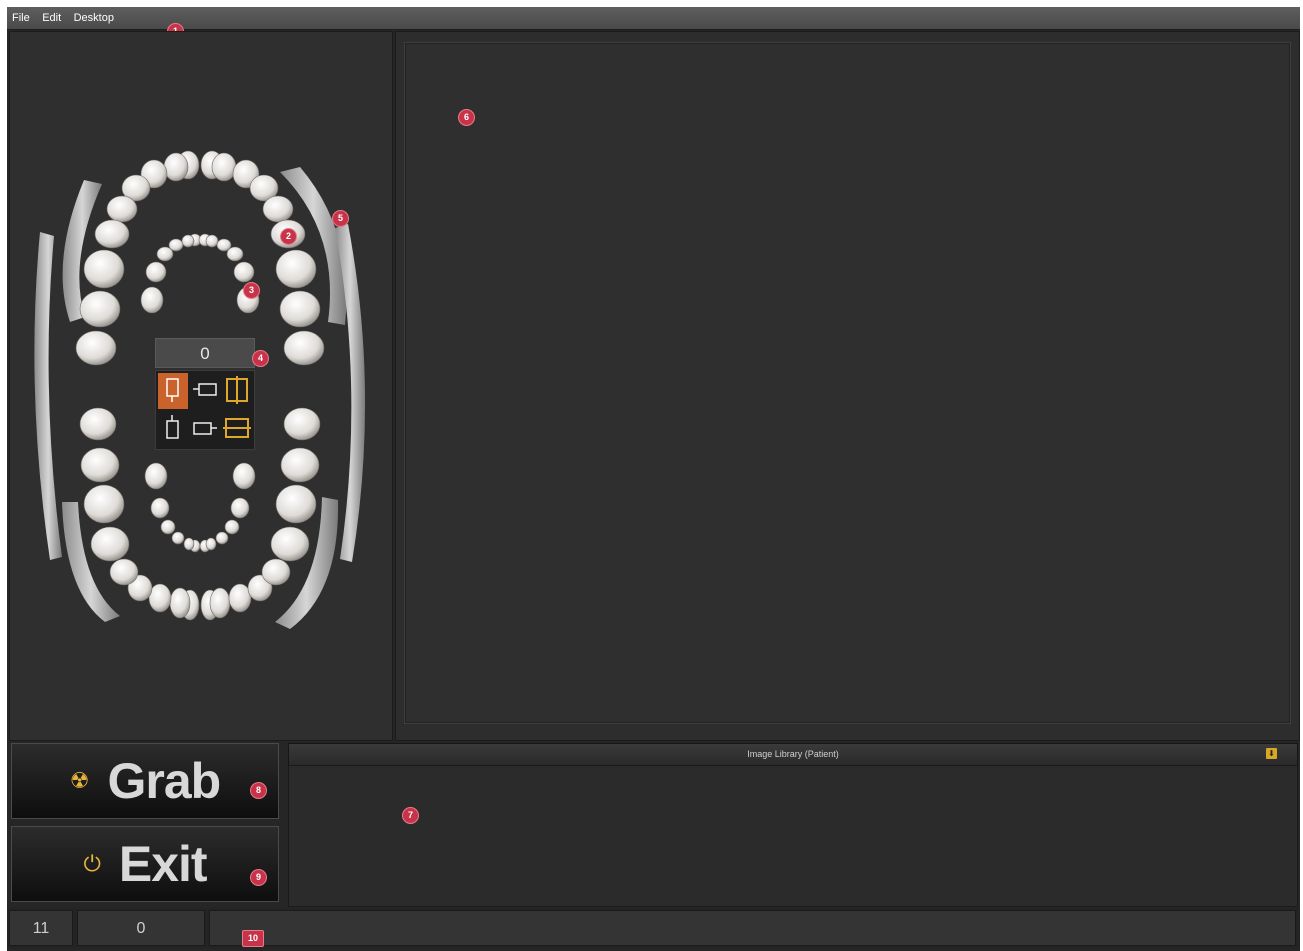 This screenshot has height=951, width=1303. Describe the element at coordinates (92, 863) in the screenshot. I see `power-icon: ⏻` at that location.